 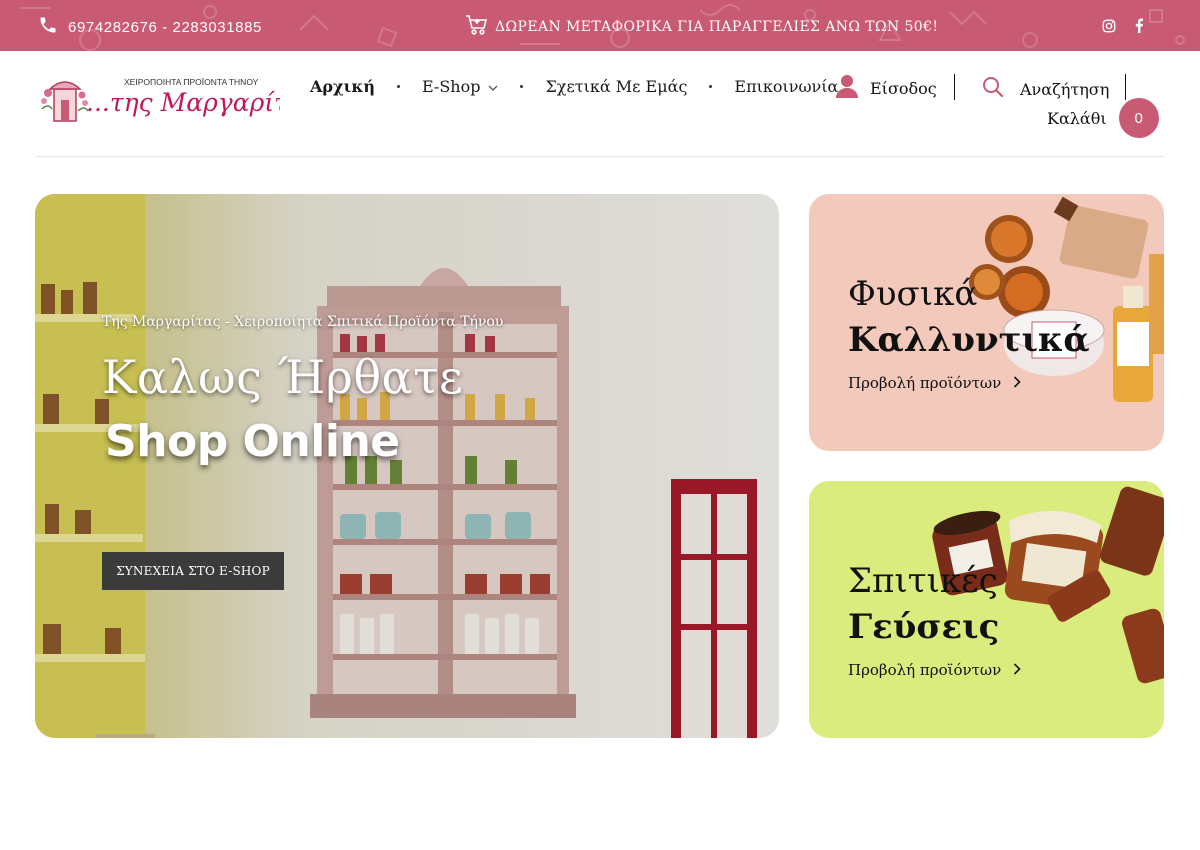 What do you see at coordinates (1065, 89) in the screenshot?
I see `search-label: Αναζήτηση` at bounding box center [1065, 89].